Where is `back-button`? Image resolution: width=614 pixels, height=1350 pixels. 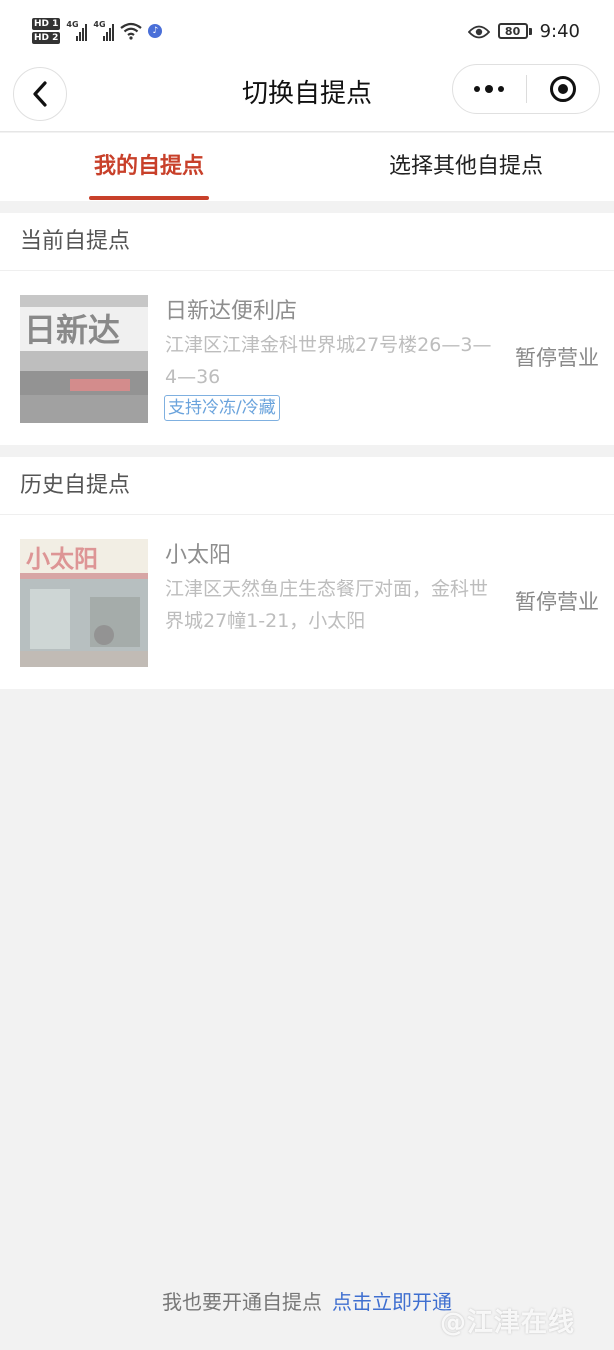
back-button is located at coordinates (40, 94).